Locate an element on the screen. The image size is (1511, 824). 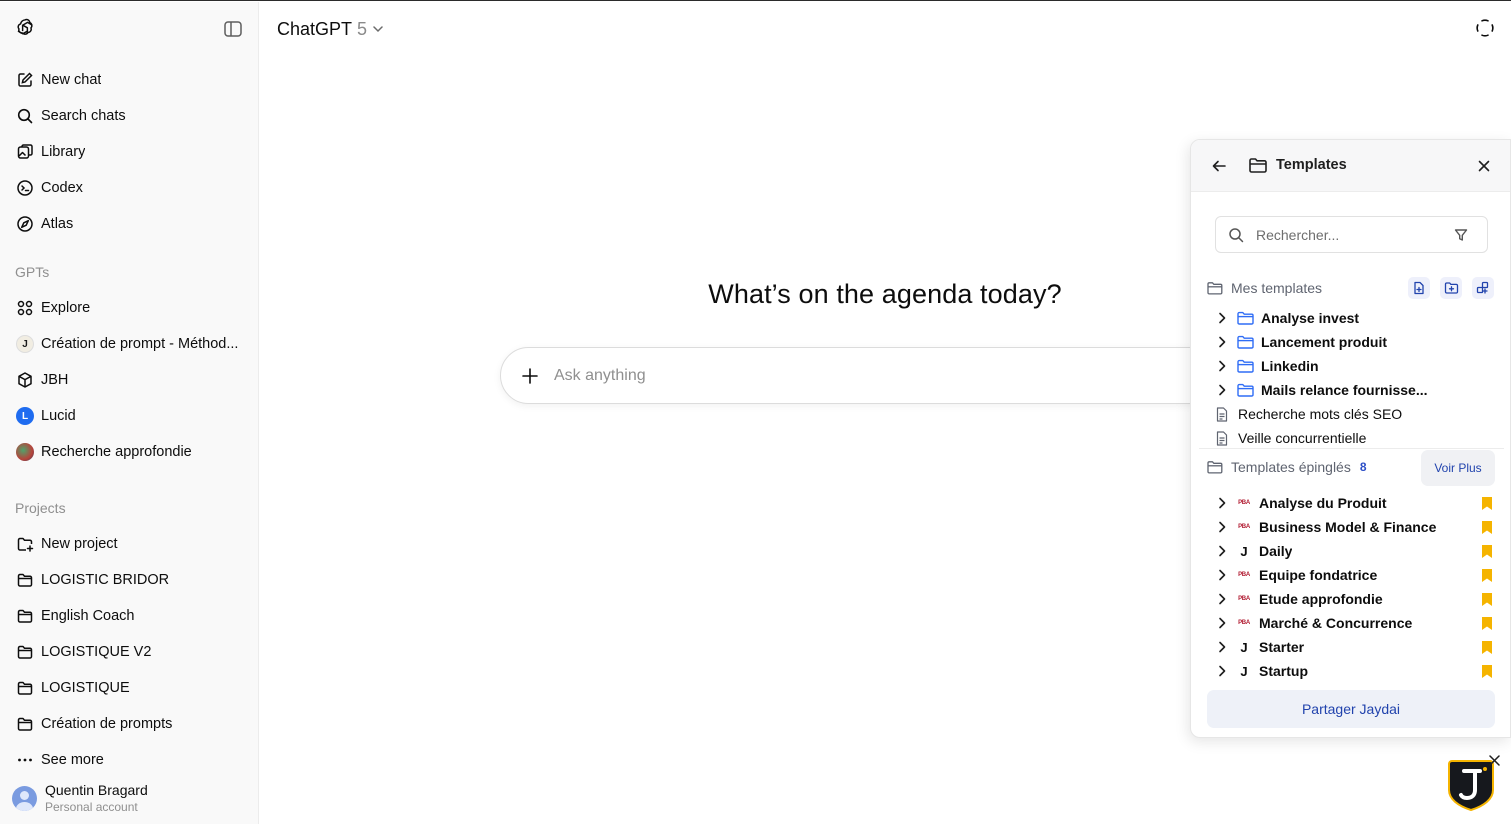
document-icon is located at coordinates (1222, 438).